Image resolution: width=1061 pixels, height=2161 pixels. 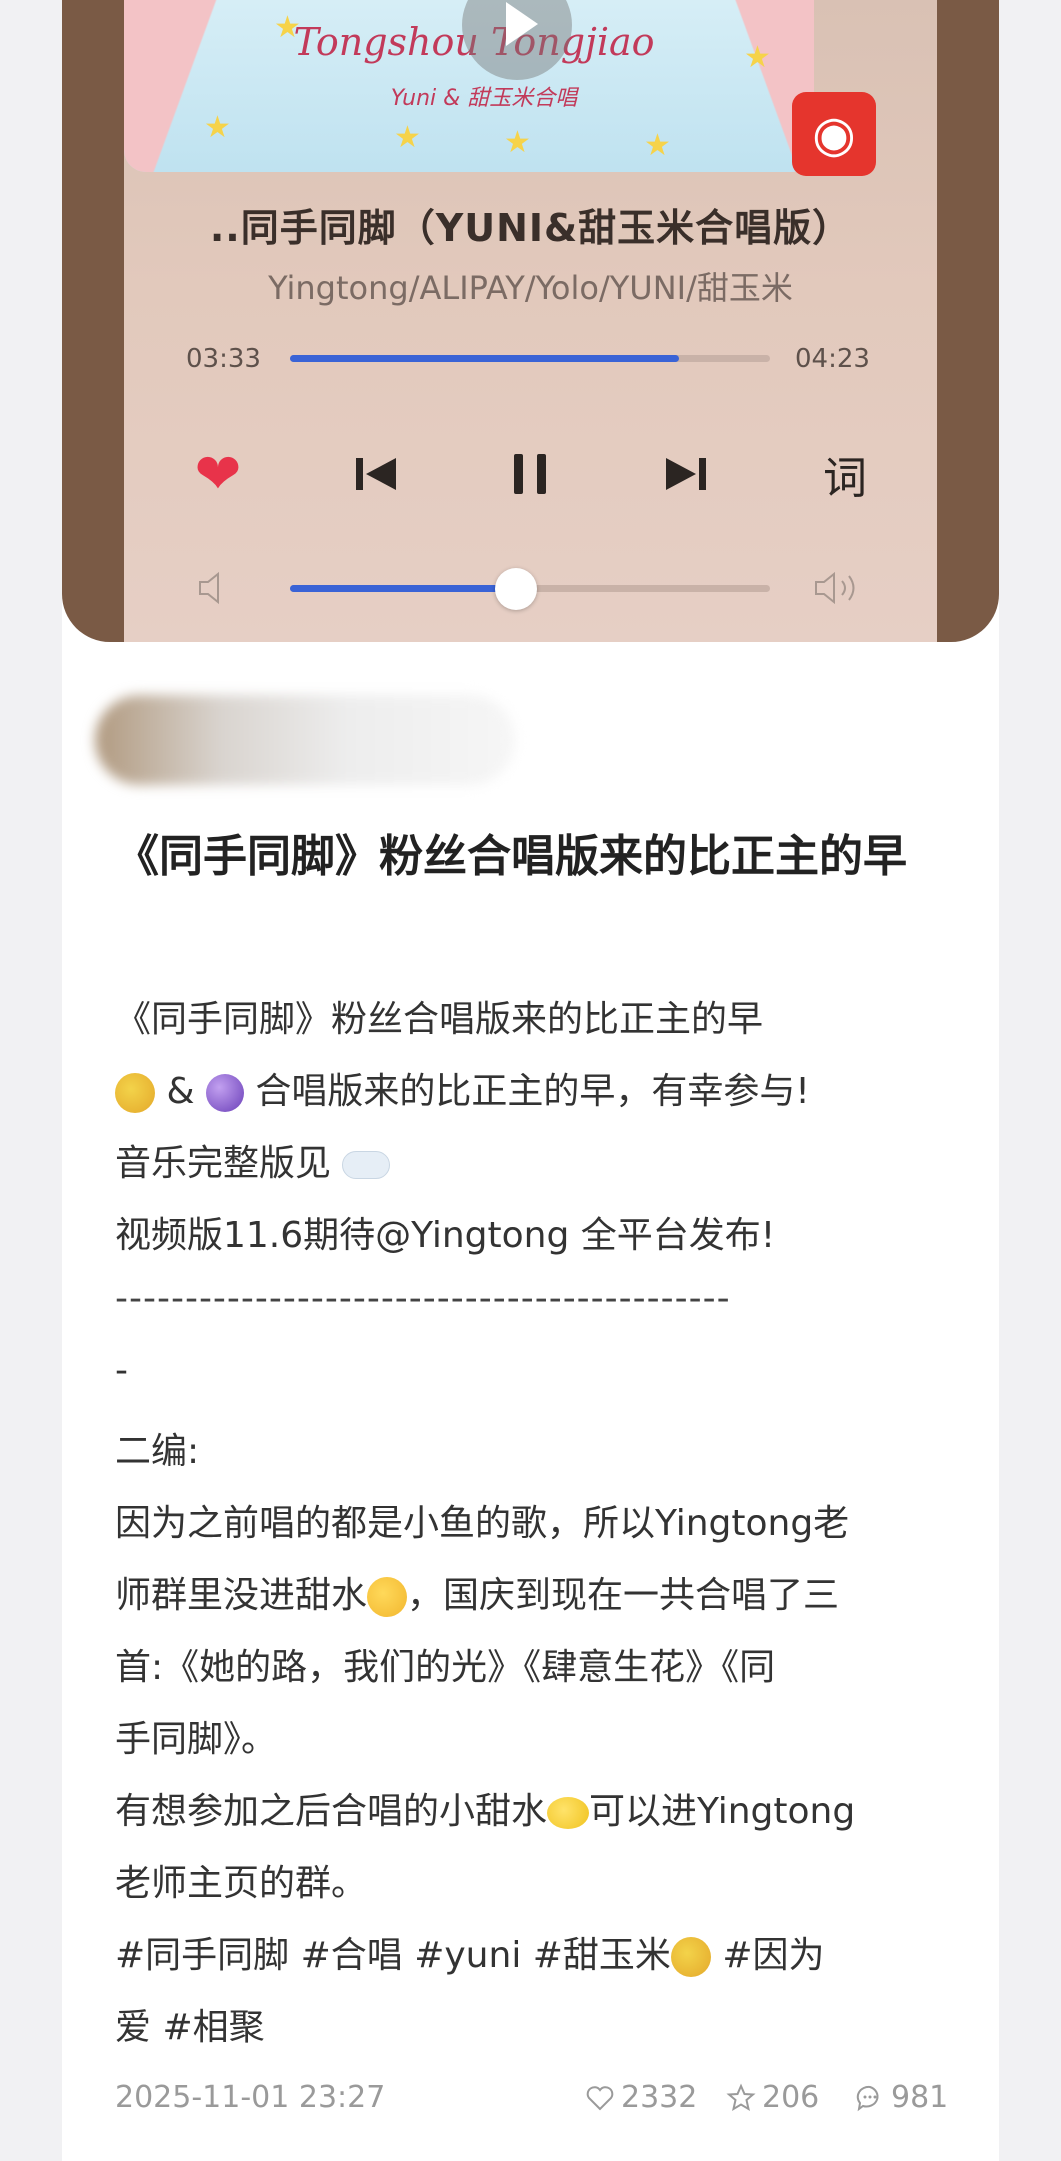 I want to click on post-text-line: 老师主页的群。, so click(x=241, y=1883).